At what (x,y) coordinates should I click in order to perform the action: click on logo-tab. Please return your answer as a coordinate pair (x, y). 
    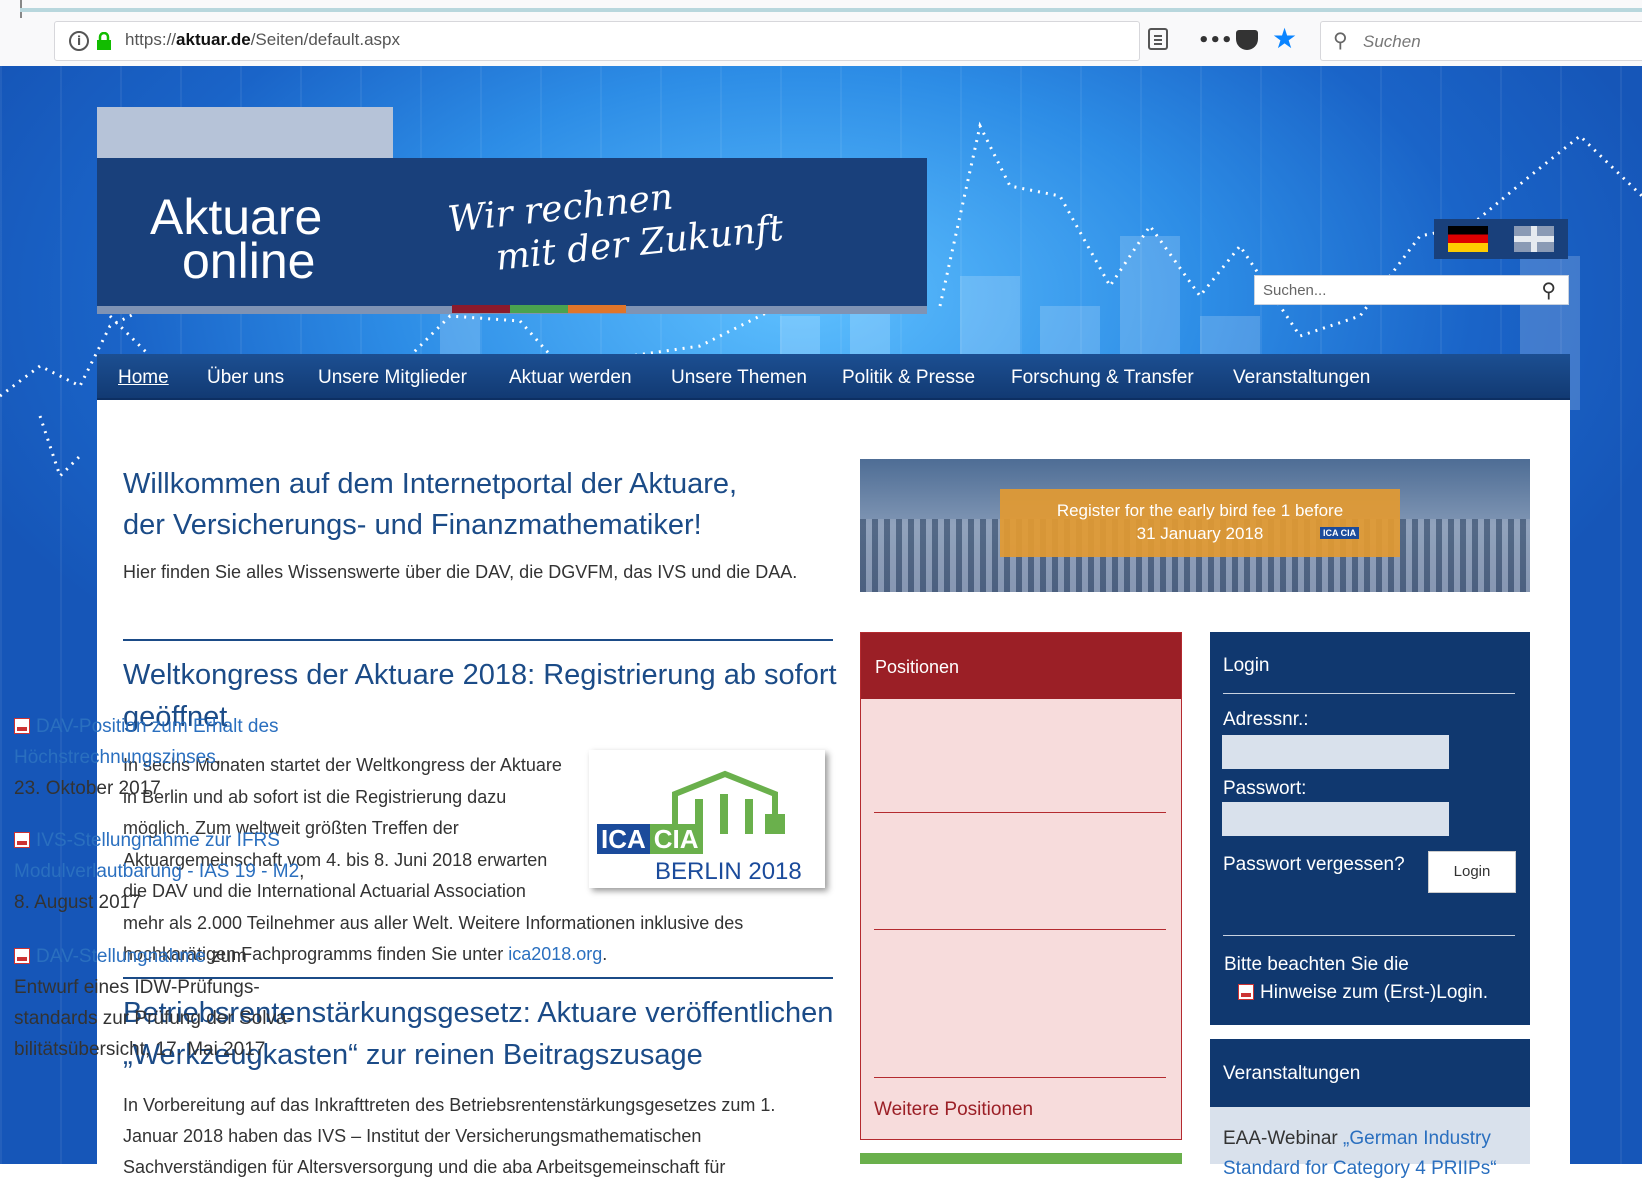
    Looking at the image, I should click on (245, 133).